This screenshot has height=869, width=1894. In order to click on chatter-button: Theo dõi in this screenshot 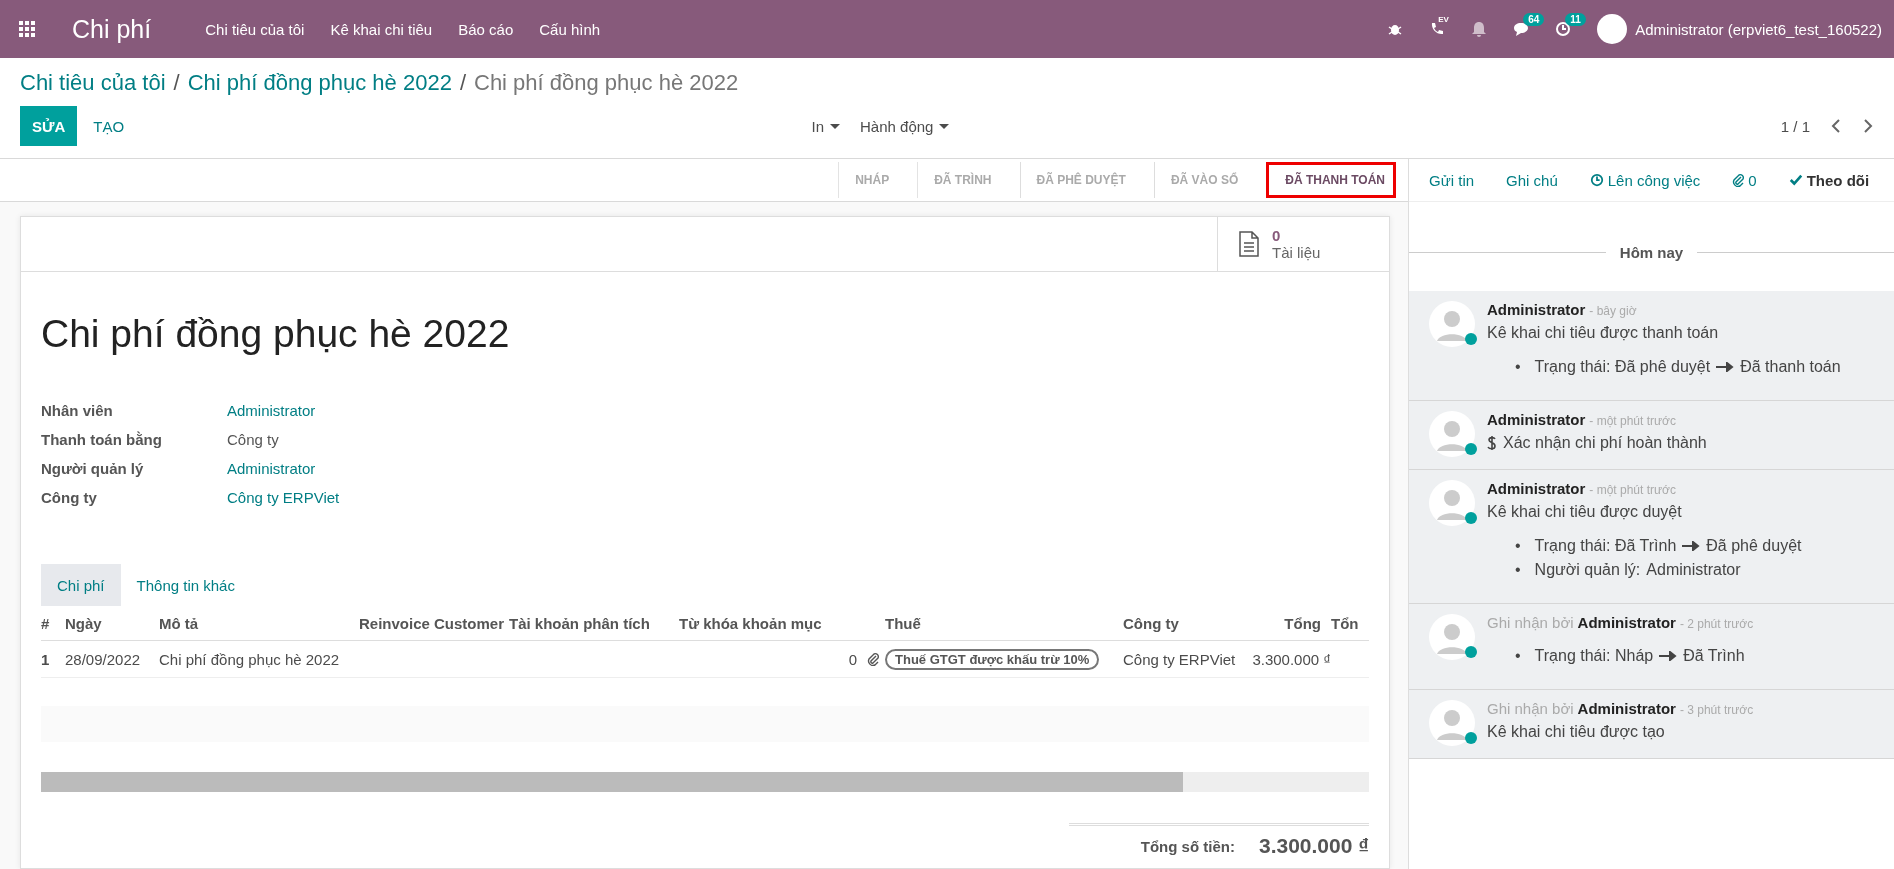, I will do `click(1829, 180)`.